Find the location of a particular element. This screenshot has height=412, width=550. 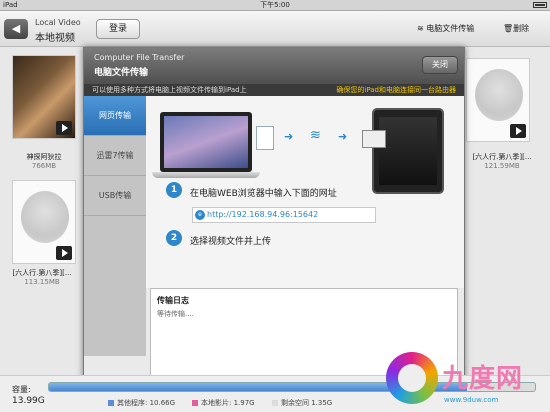

top-bar: ◀ Local Video 本地视频 登录 ≋ 电脑文件传输 🗑删除 is located at coordinates (275, 29).